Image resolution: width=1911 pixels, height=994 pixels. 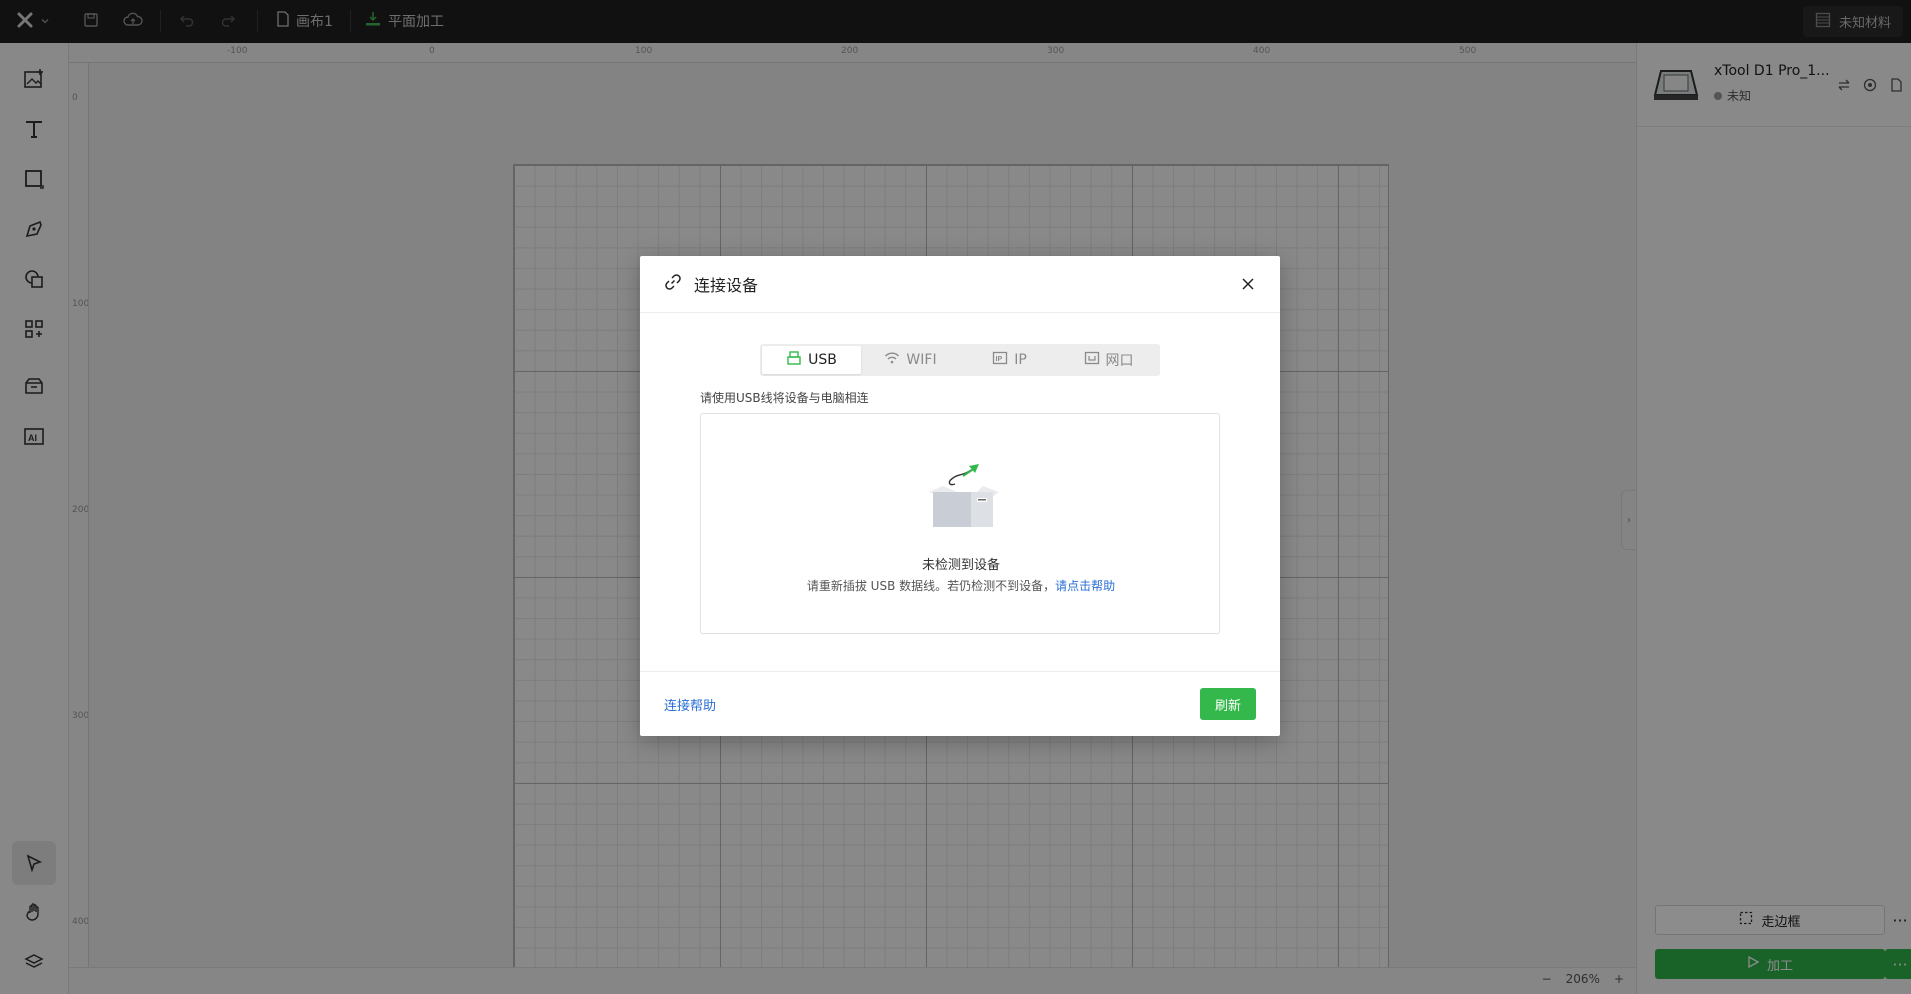 I want to click on usb-hint-text: 请使用USB线将设备与电脑相连, so click(x=784, y=398).